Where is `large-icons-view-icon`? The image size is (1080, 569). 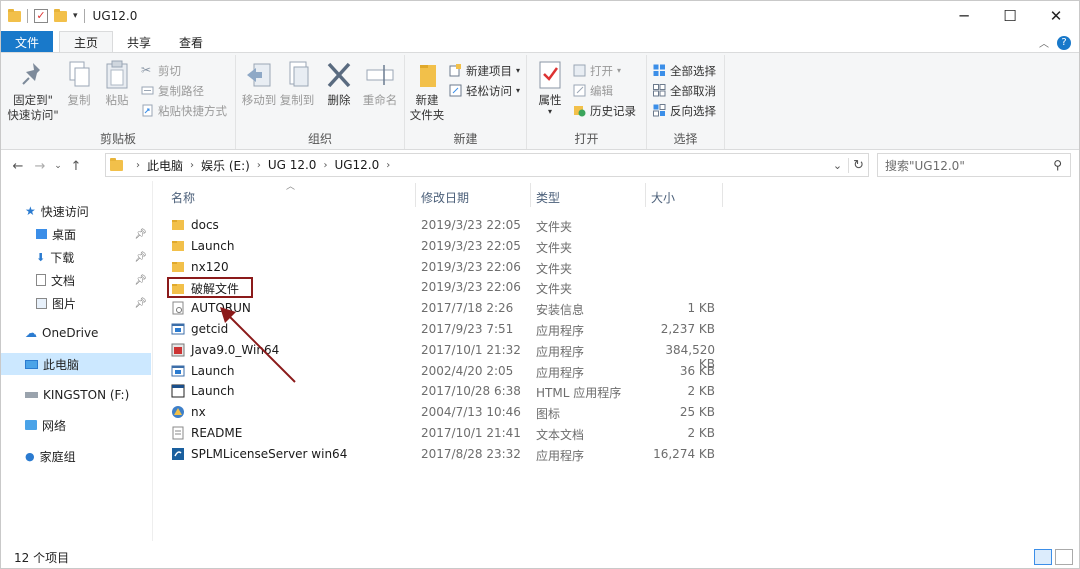 large-icons-view-icon is located at coordinates (1064, 557).